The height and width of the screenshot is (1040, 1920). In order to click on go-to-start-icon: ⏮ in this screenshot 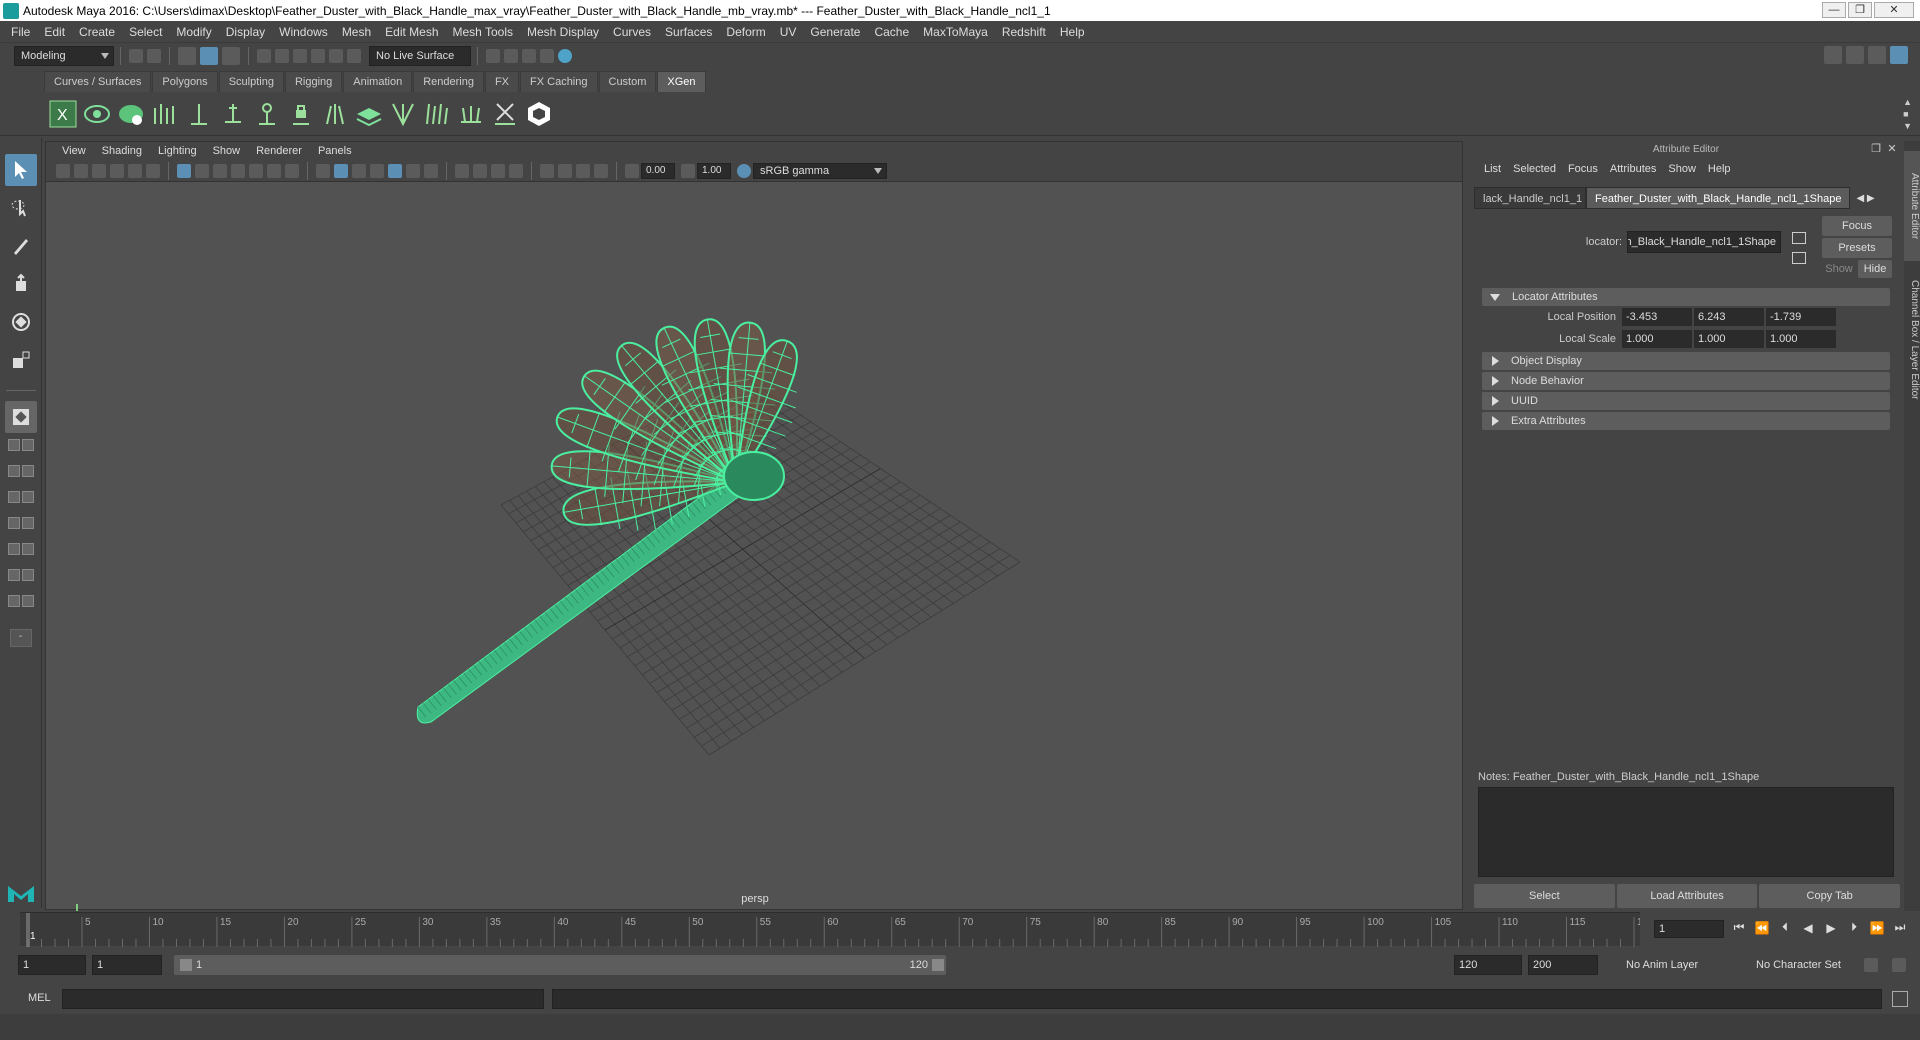, I will do `click(1739, 927)`.